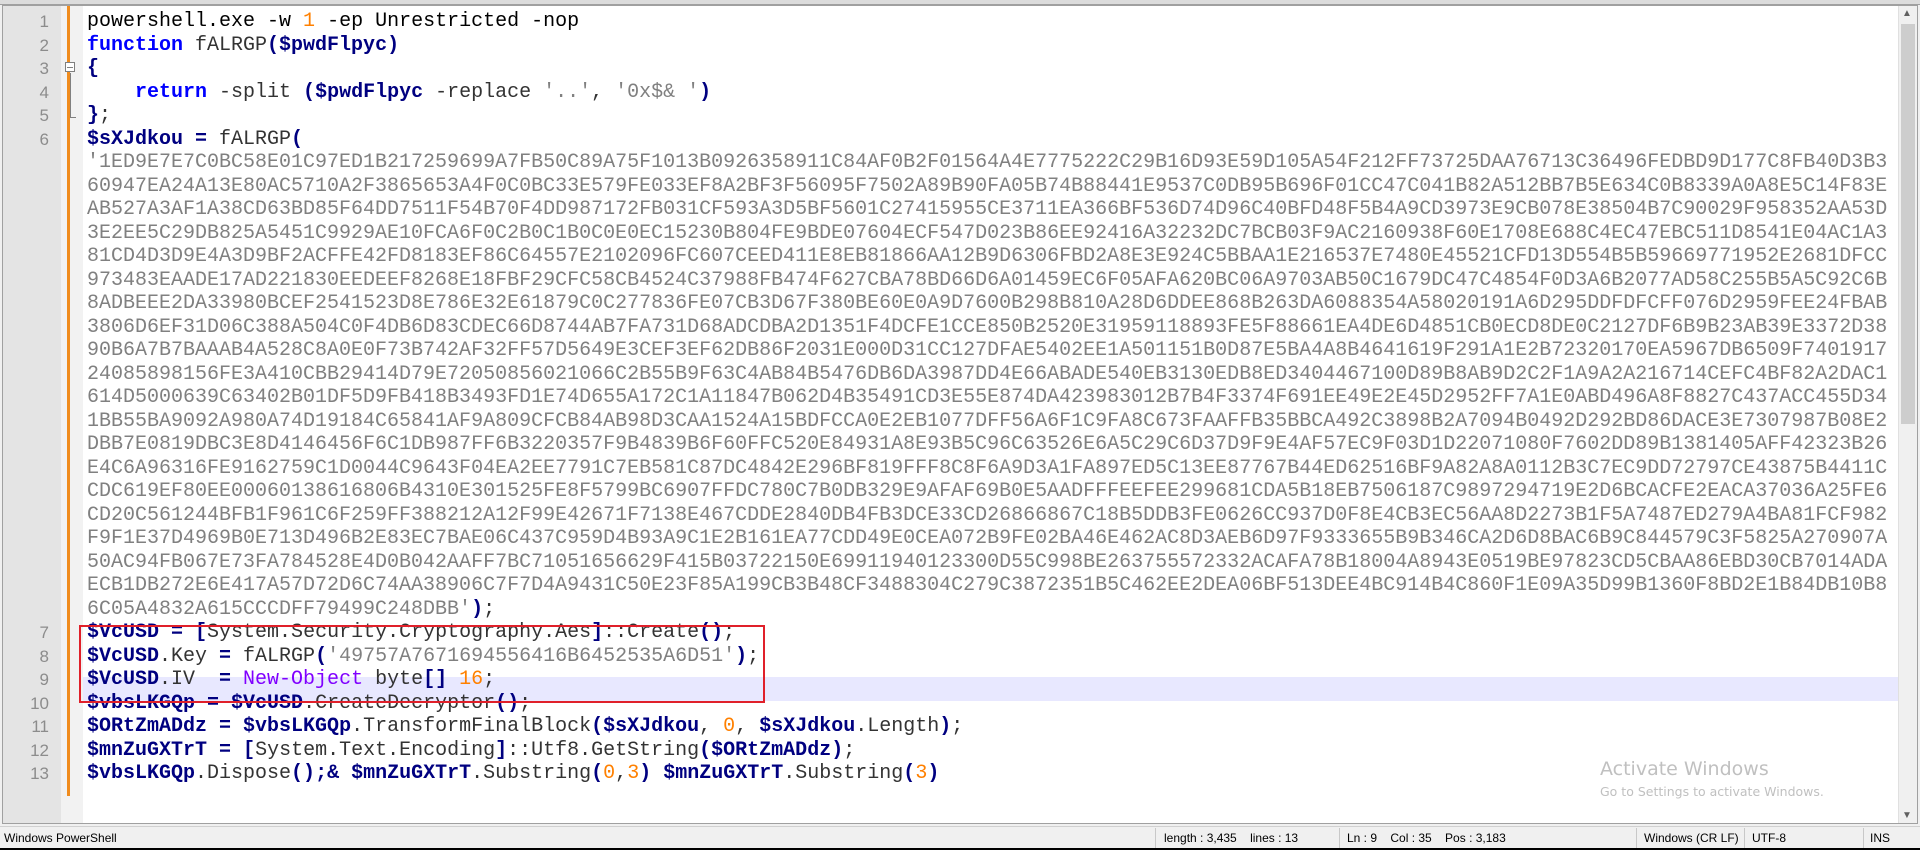 This screenshot has width=1920, height=850. What do you see at coordinates (44, 632) in the screenshot?
I see `line-number: 7` at bounding box center [44, 632].